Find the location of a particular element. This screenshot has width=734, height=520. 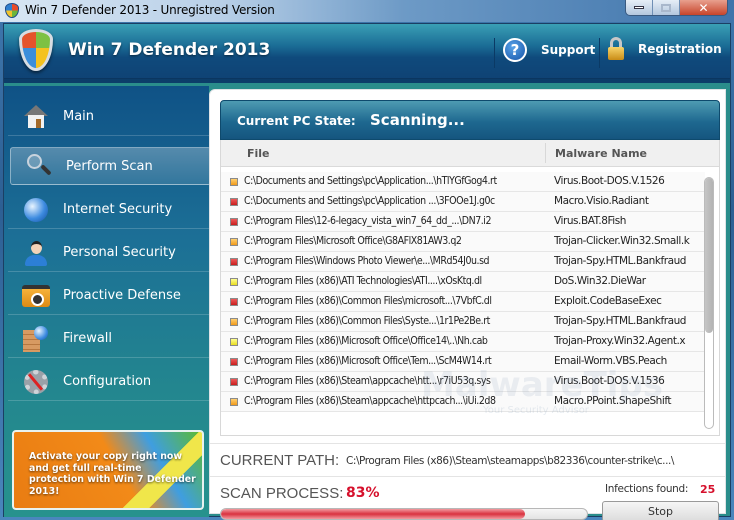

pc-state-label: Current PC State: is located at coordinates (296, 121).